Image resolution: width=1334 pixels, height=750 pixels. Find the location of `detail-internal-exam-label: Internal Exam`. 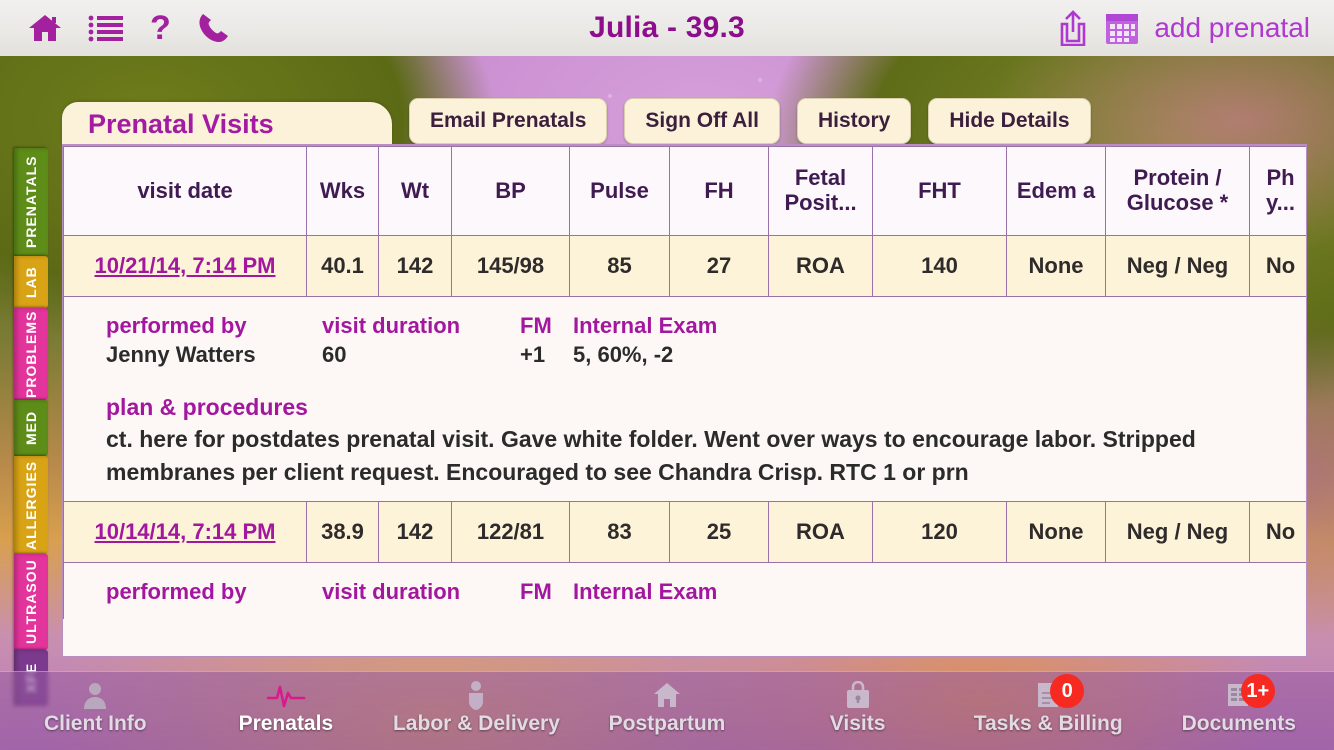

detail-internal-exam-label: Internal Exam is located at coordinates (645, 325).